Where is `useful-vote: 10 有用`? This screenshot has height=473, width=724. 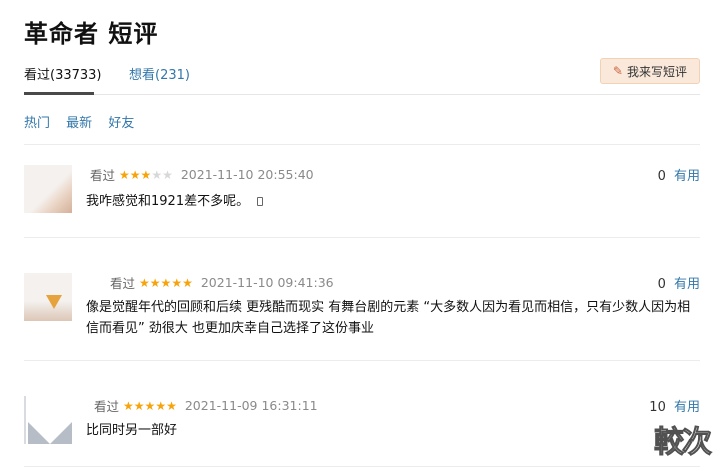 useful-vote: 10 有用 is located at coordinates (674, 405).